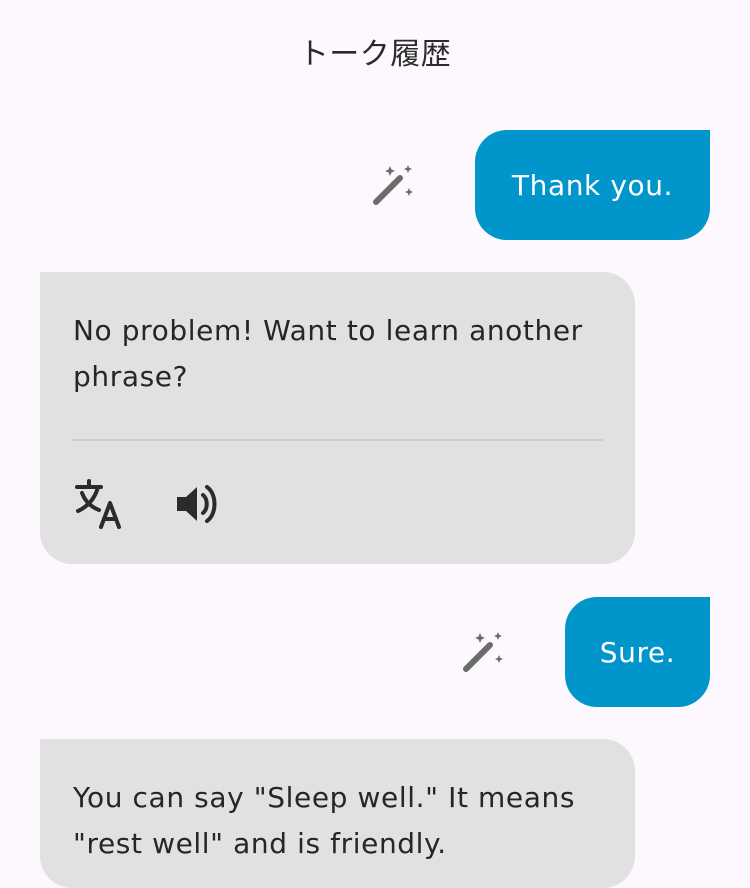 This screenshot has width=750, height=888. What do you see at coordinates (198, 504) in the screenshot?
I see `speaker-icon` at bounding box center [198, 504].